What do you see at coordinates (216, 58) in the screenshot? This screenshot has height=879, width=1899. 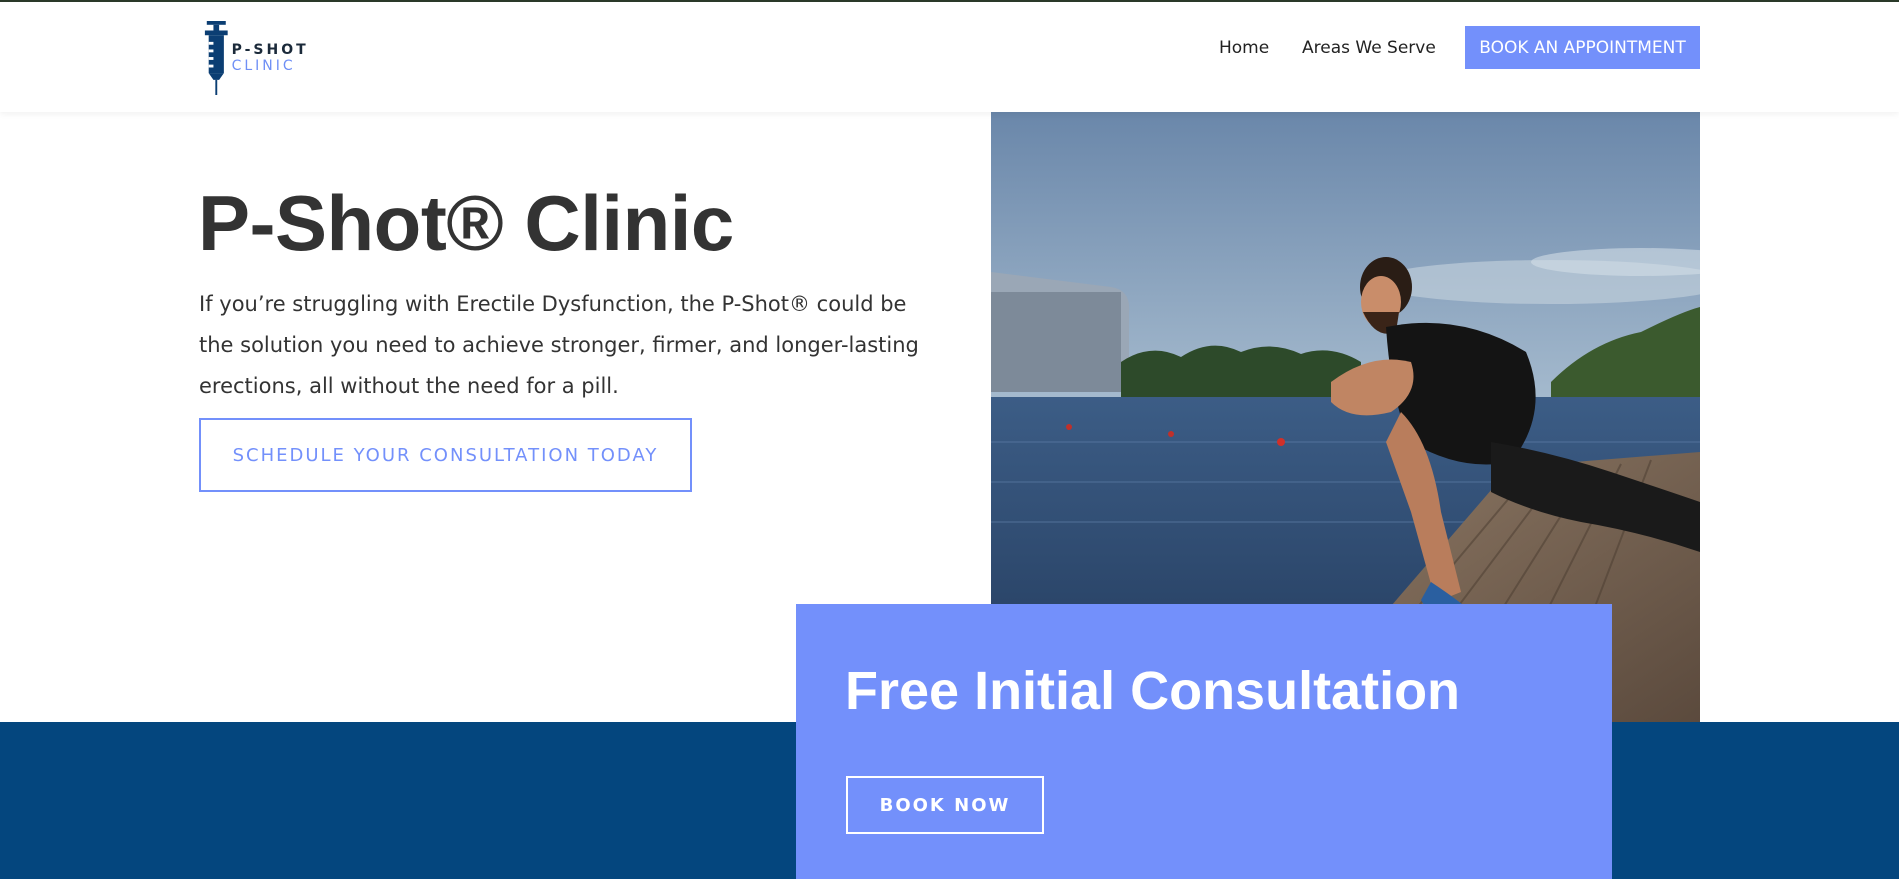 I see `syringe-icon` at bounding box center [216, 58].